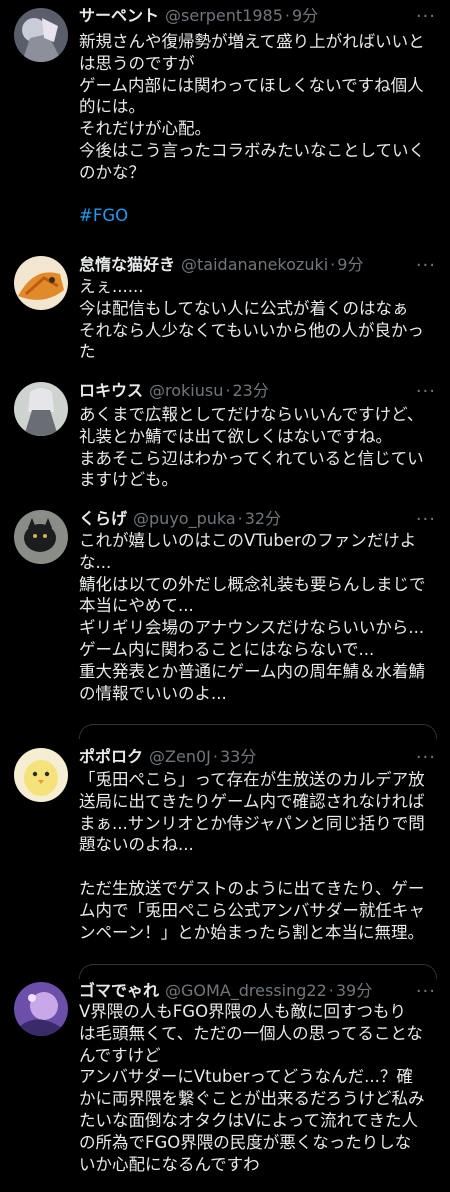  I want to click on text-line: V界隈の人もFGO界隈の人も敵に回すつもり, so click(243, 1011).